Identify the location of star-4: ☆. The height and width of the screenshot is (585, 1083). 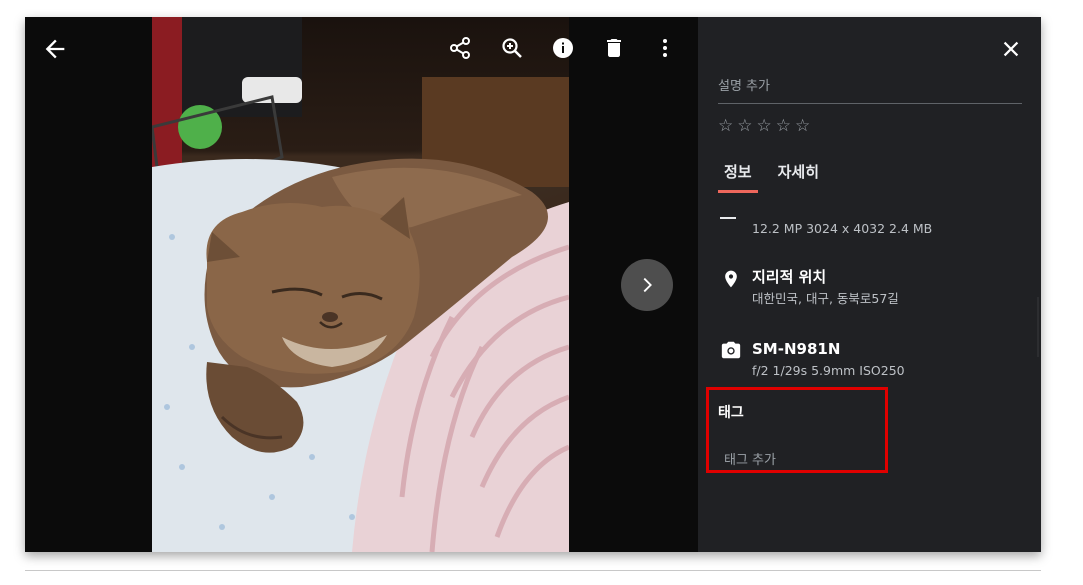
(783, 126).